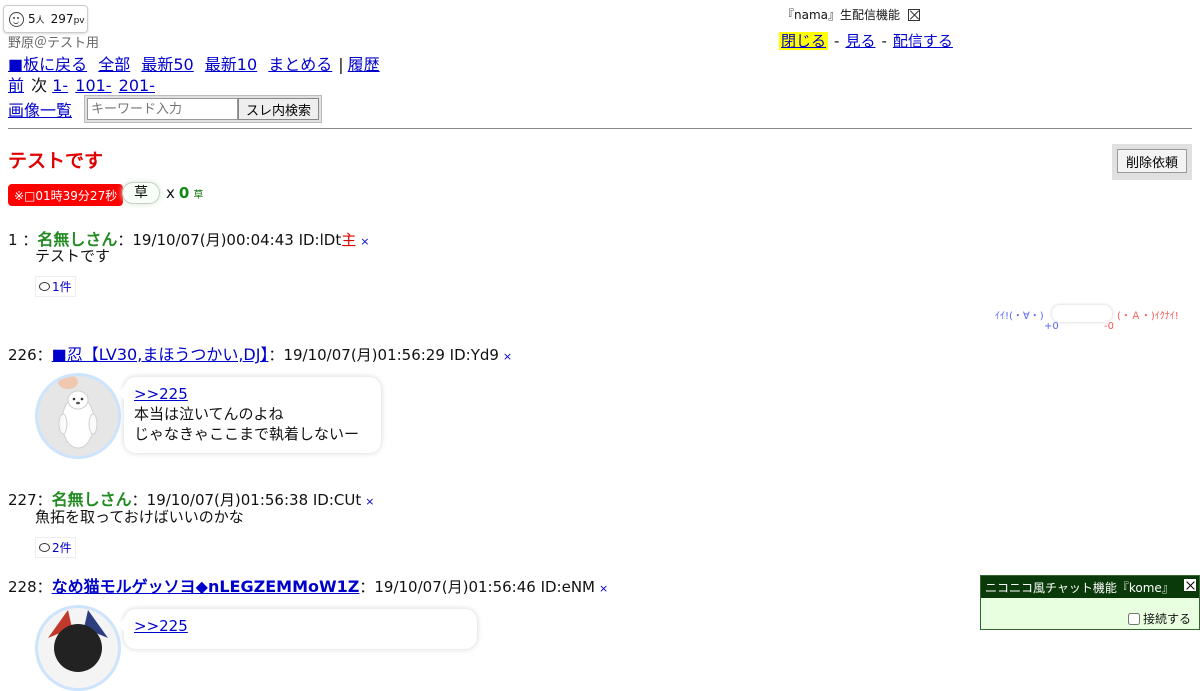 Image resolution: width=1200 pixels, height=691 pixels. What do you see at coordinates (860, 41) in the screenshot?
I see `nama-watch-link: 見る` at bounding box center [860, 41].